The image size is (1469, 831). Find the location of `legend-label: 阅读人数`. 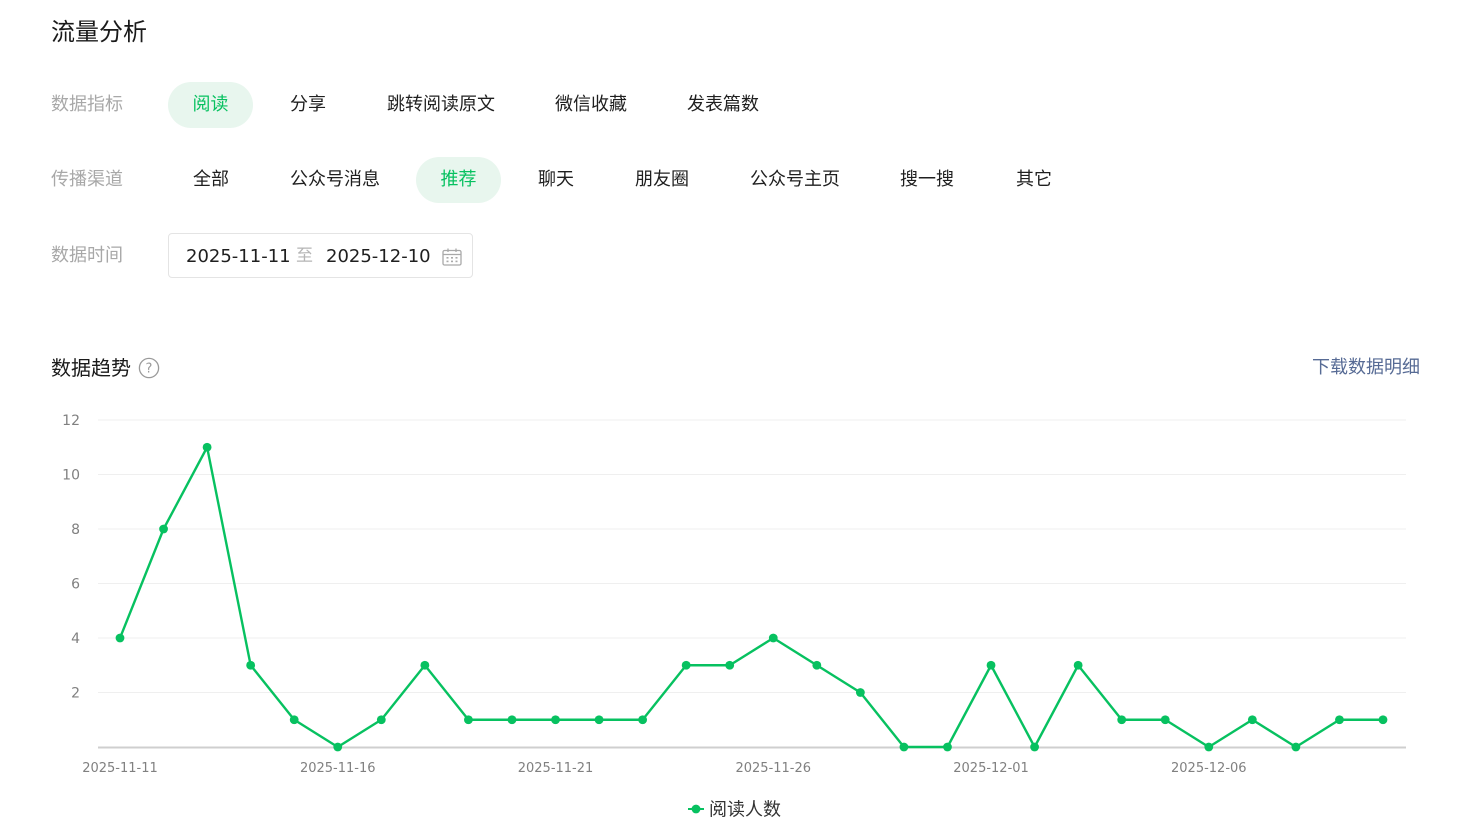

legend-label: 阅读人数 is located at coordinates (745, 810).